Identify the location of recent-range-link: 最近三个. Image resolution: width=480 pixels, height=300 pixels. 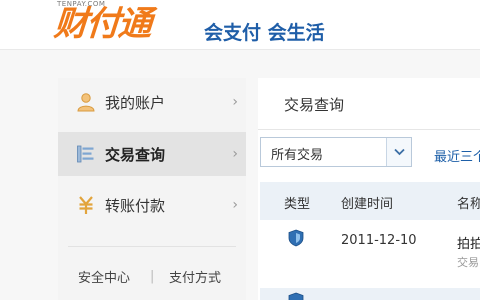
(457, 155).